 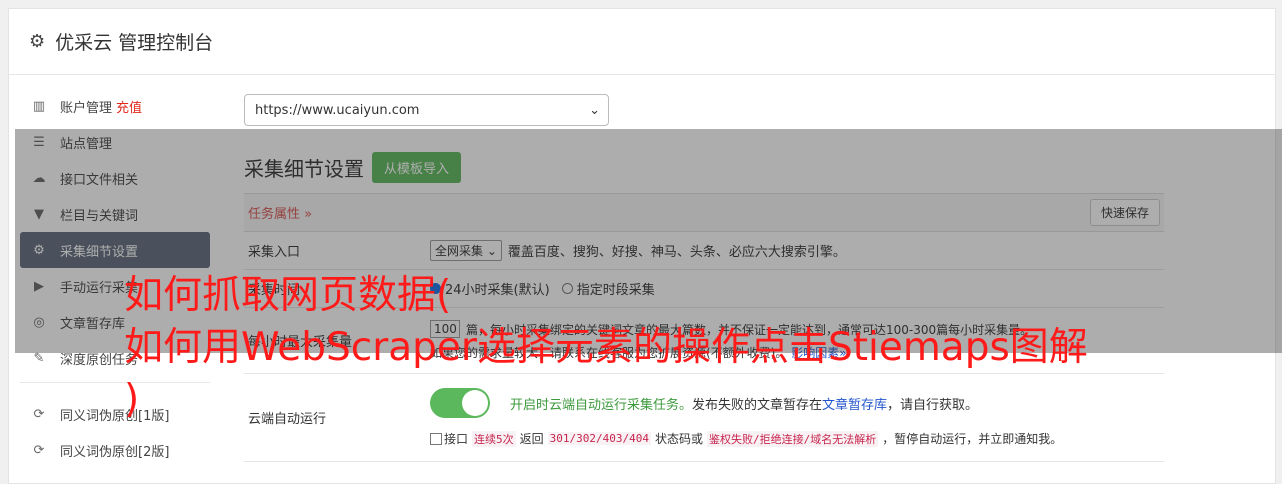 What do you see at coordinates (86, 108) in the screenshot?
I see `sidebar-item-label: 账户管理` at bounding box center [86, 108].